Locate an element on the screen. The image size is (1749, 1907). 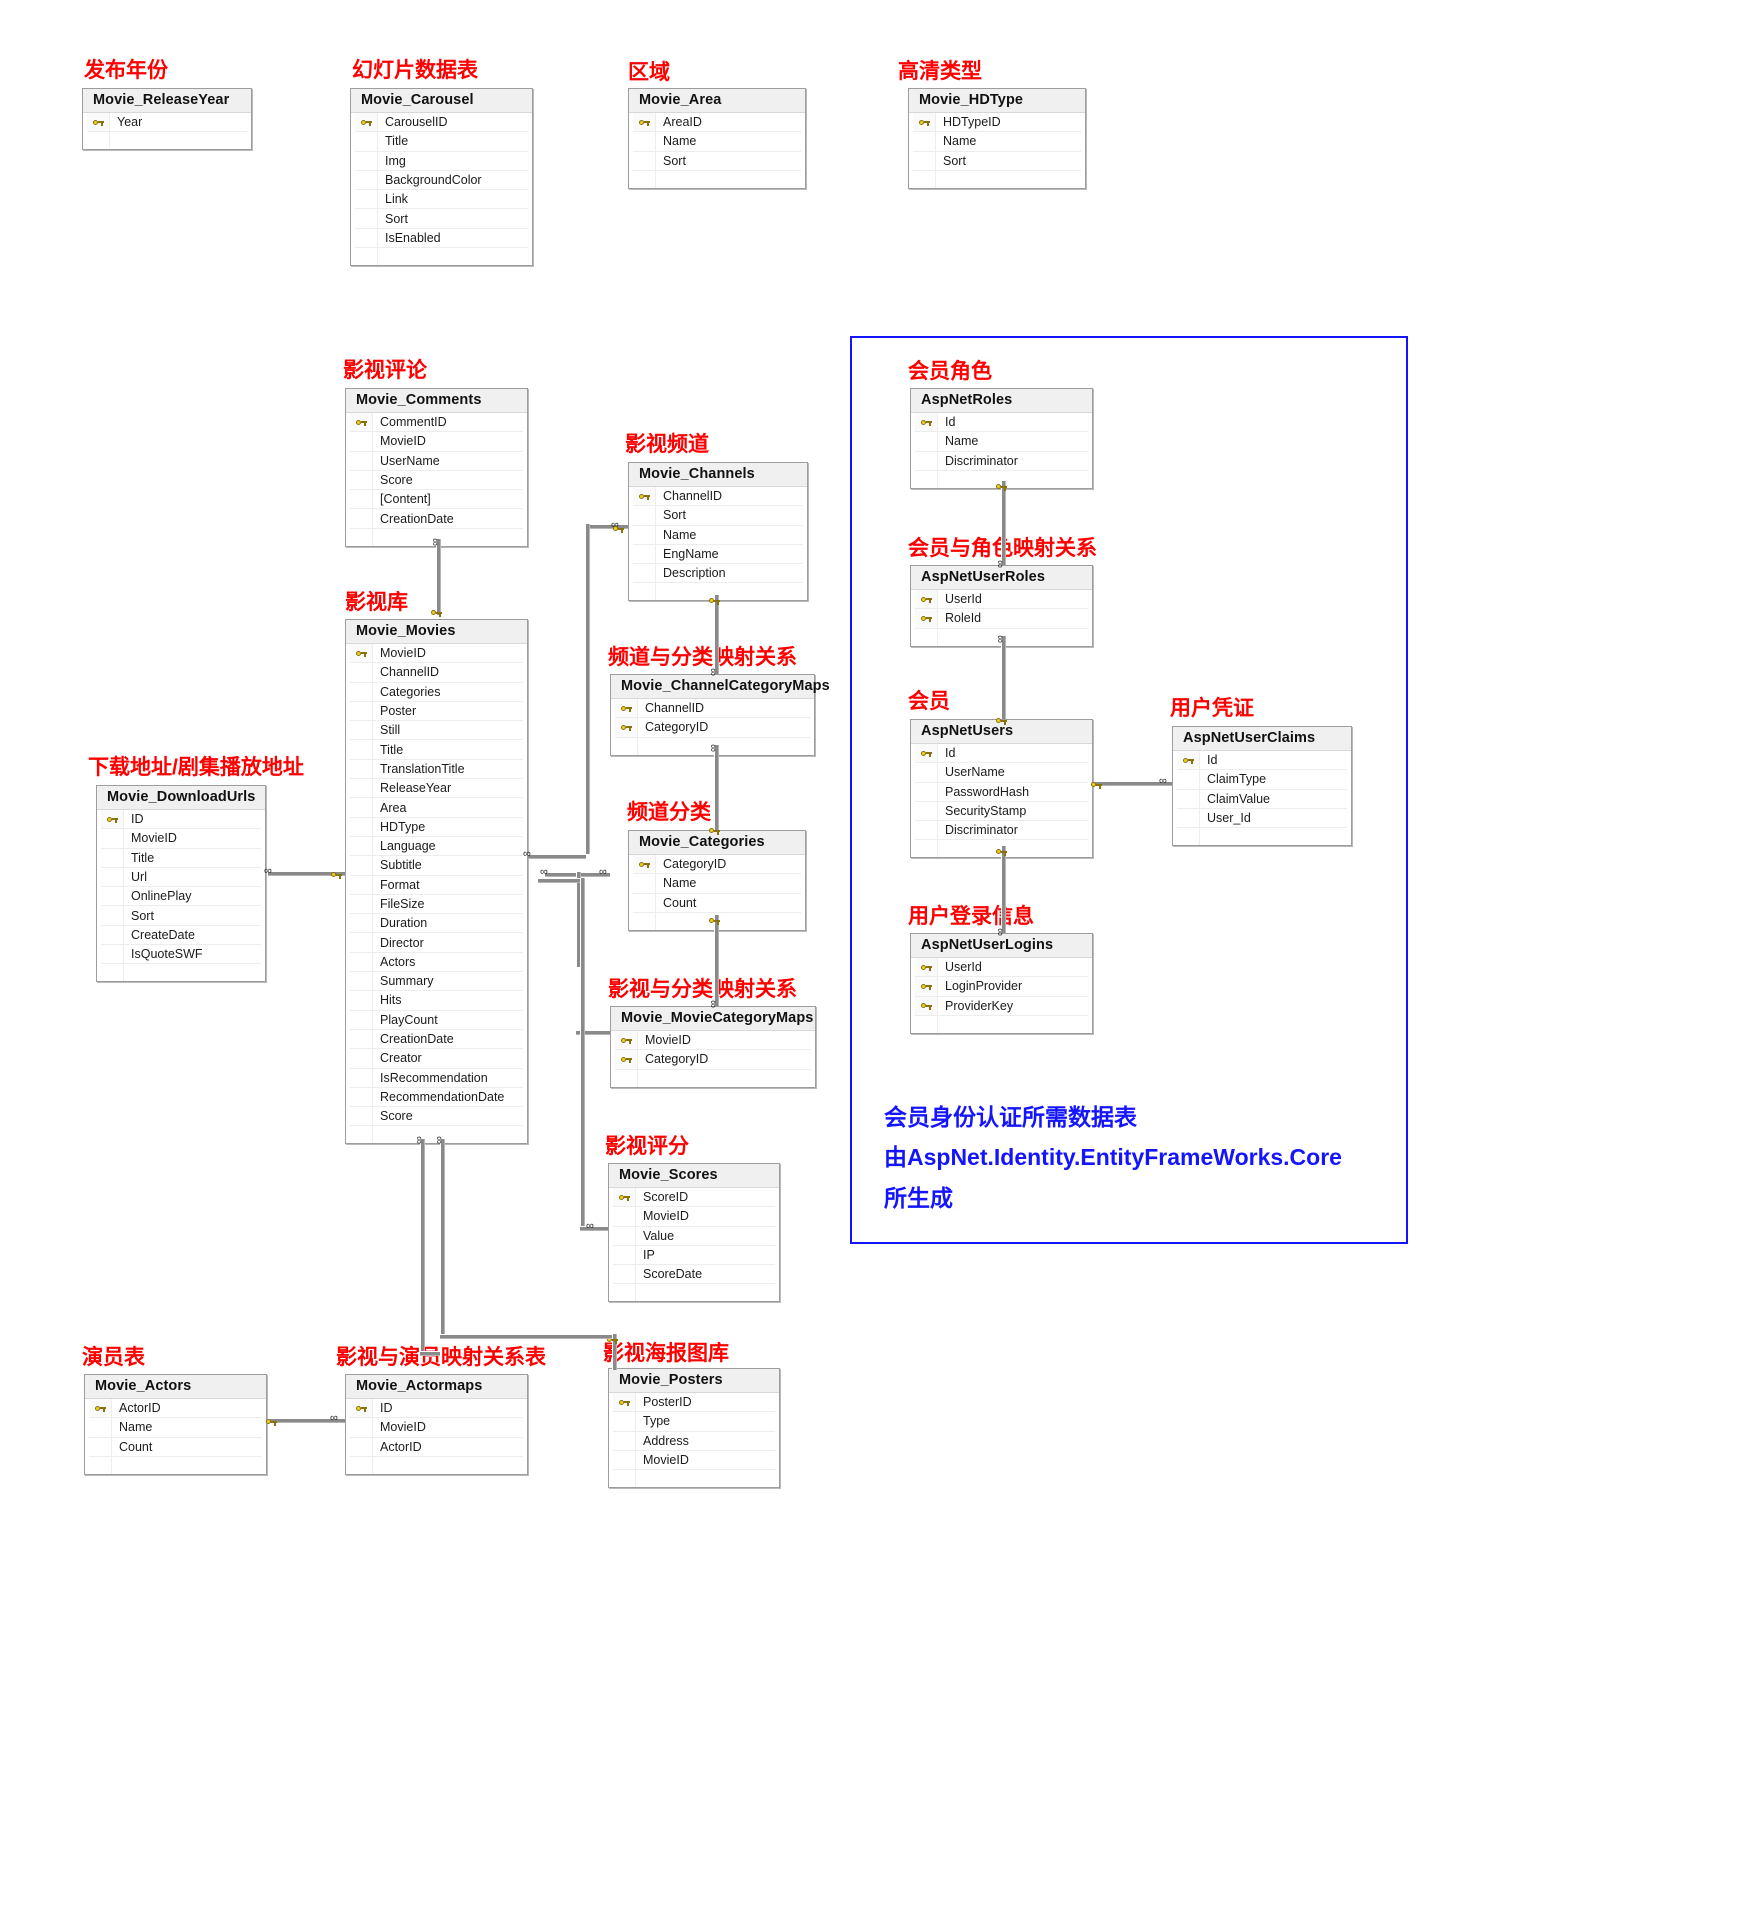
table-movie-releaseyear: Movie_ReleaseYear Year is located at coordinates (167, 119).